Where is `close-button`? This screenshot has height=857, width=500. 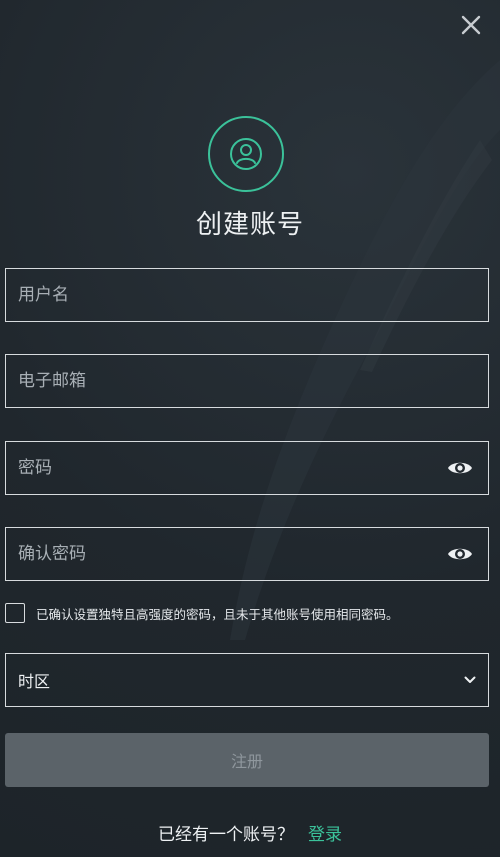 close-button is located at coordinates (471, 25).